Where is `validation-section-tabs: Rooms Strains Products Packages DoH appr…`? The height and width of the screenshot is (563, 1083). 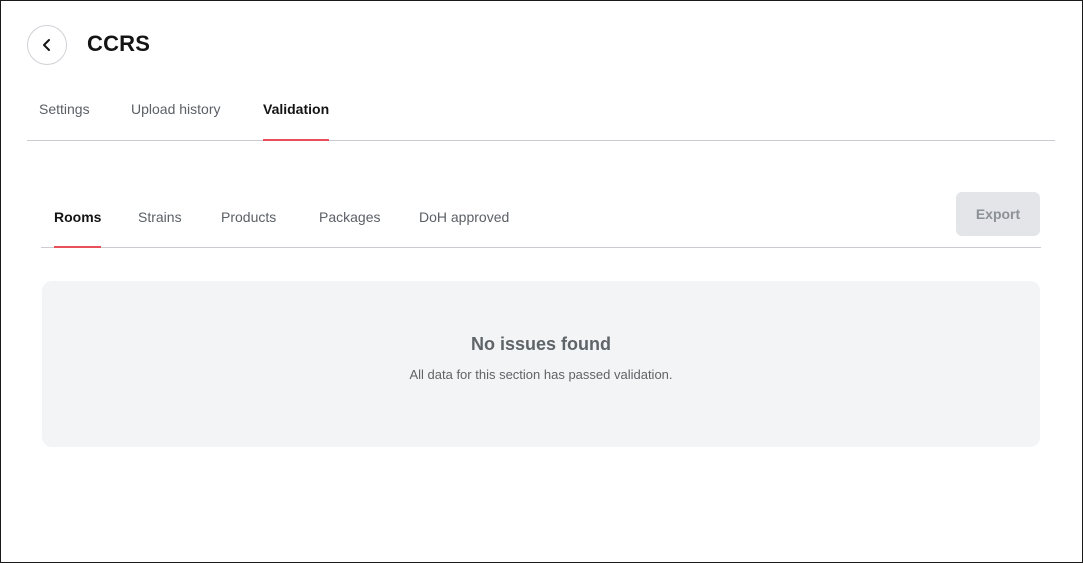 validation-section-tabs: Rooms Strains Products Packages DoH appr… is located at coordinates (541, 224).